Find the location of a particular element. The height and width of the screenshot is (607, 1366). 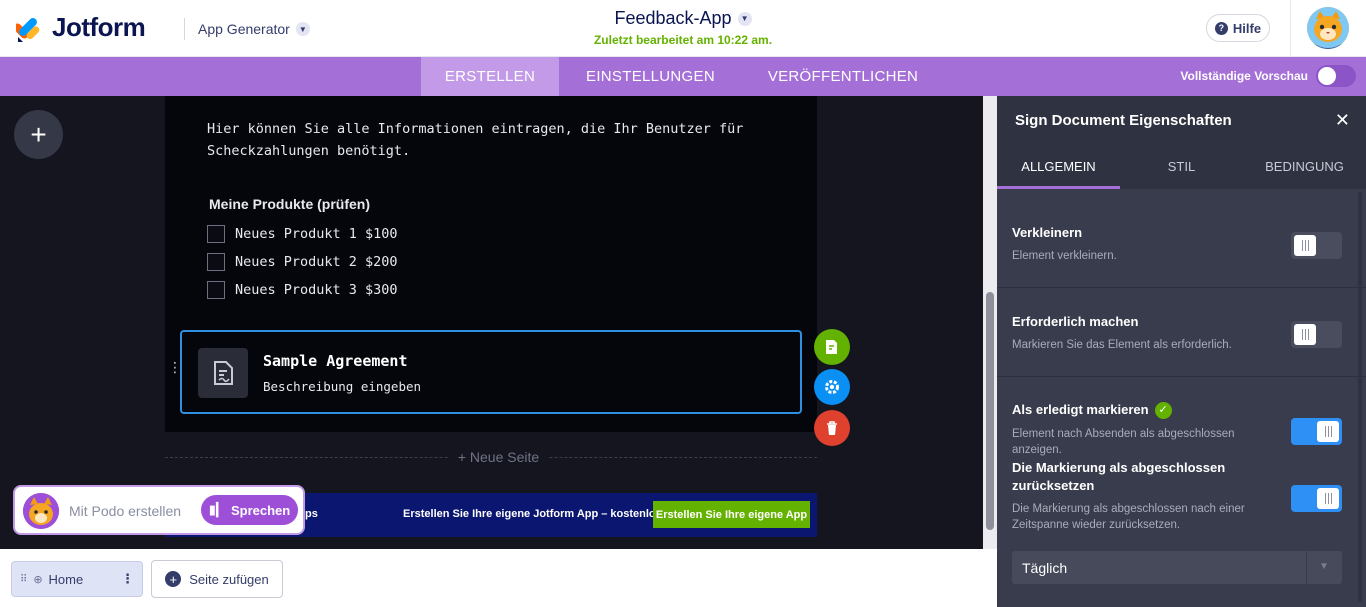

help-label: Hilfe is located at coordinates (1247, 28).